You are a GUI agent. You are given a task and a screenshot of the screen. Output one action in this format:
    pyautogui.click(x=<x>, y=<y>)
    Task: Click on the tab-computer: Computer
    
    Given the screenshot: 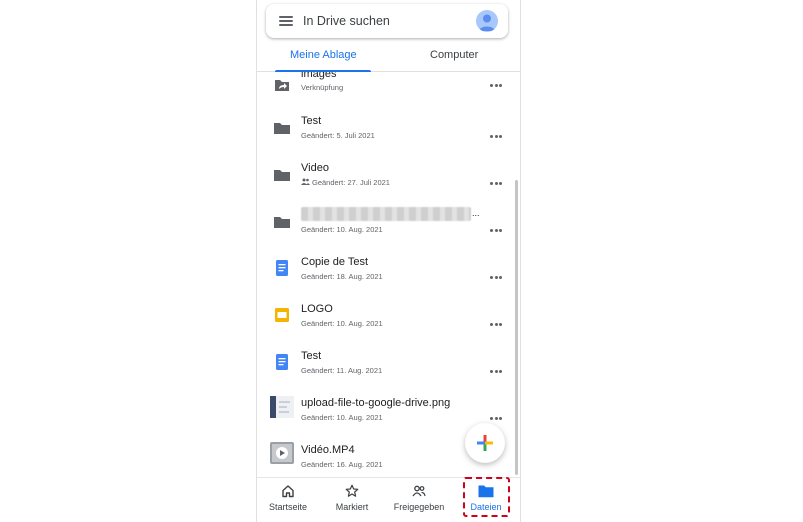 What is the action you would take?
    pyautogui.click(x=454, y=55)
    